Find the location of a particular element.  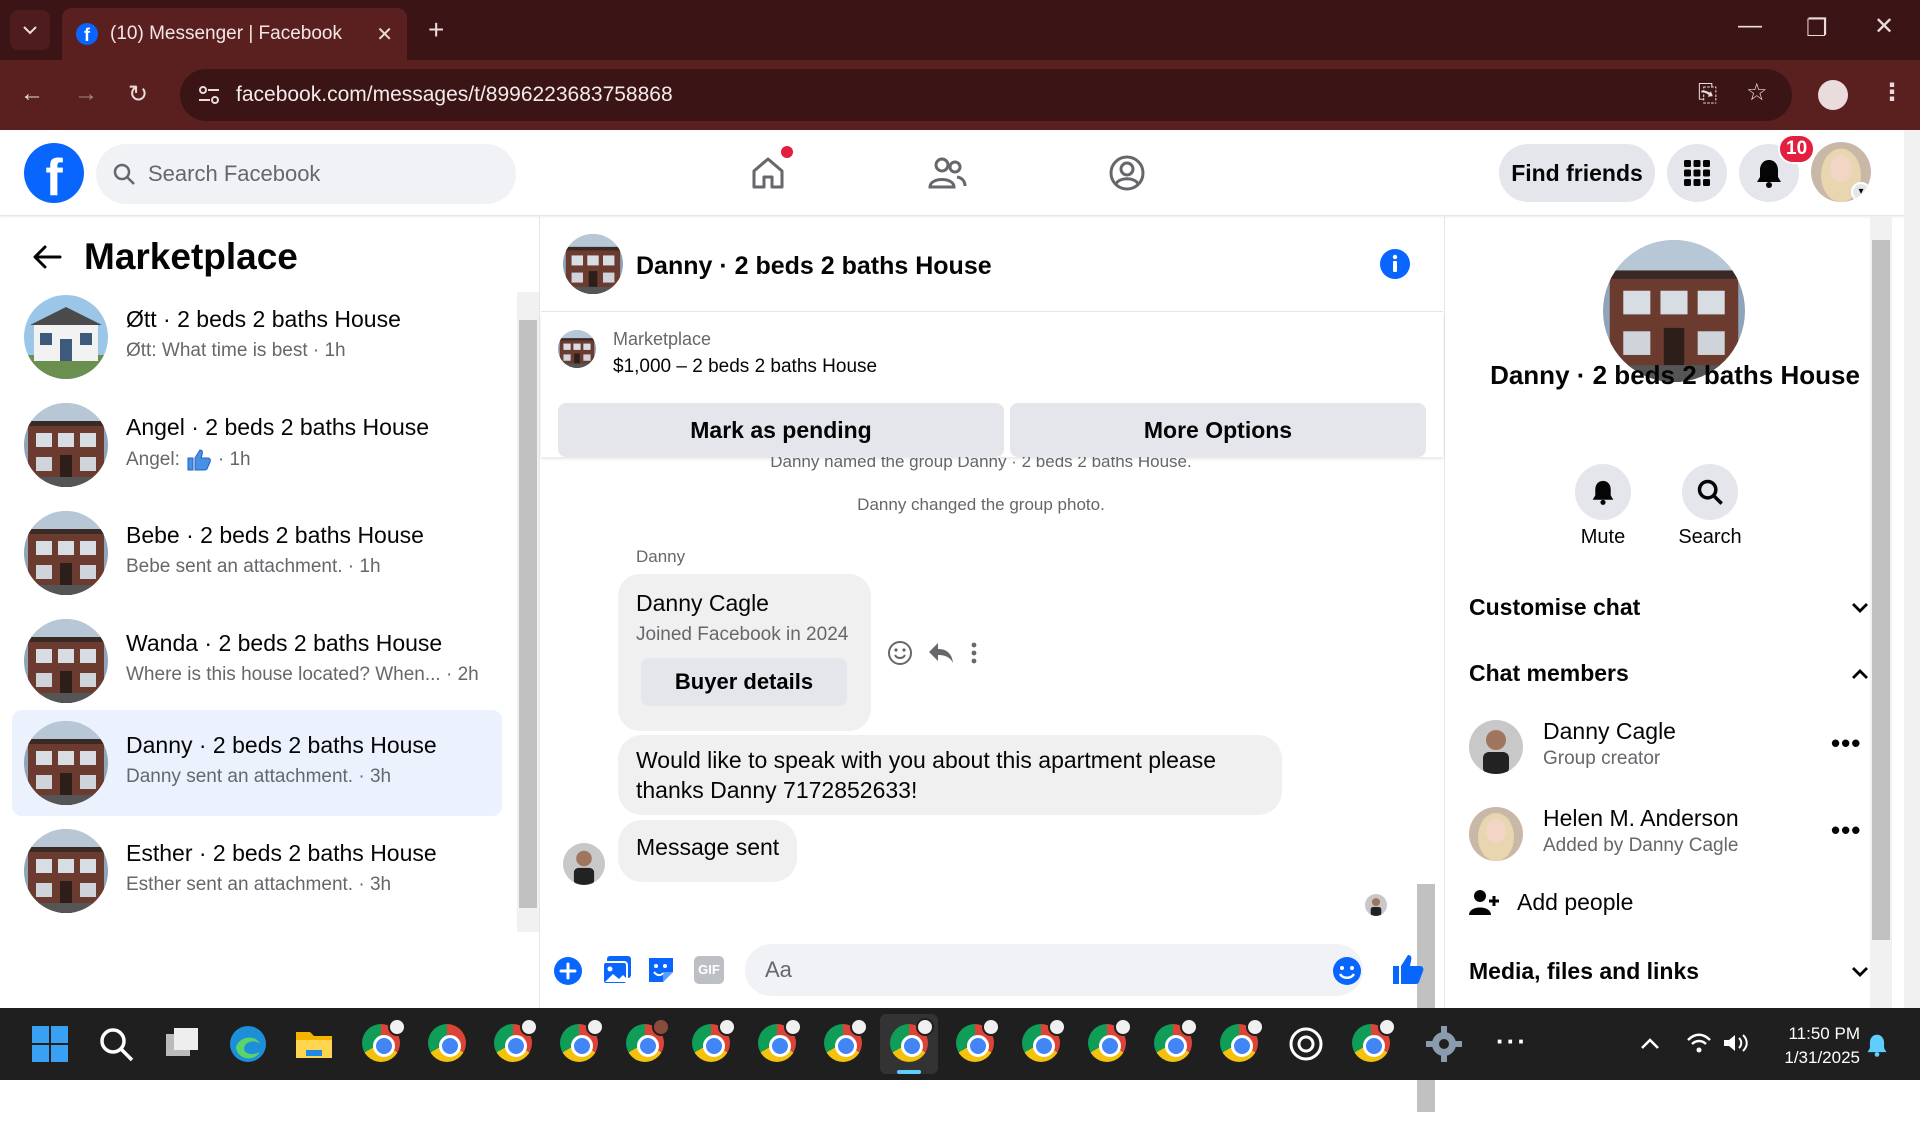

wifi-icon is located at coordinates (1699, 1043).